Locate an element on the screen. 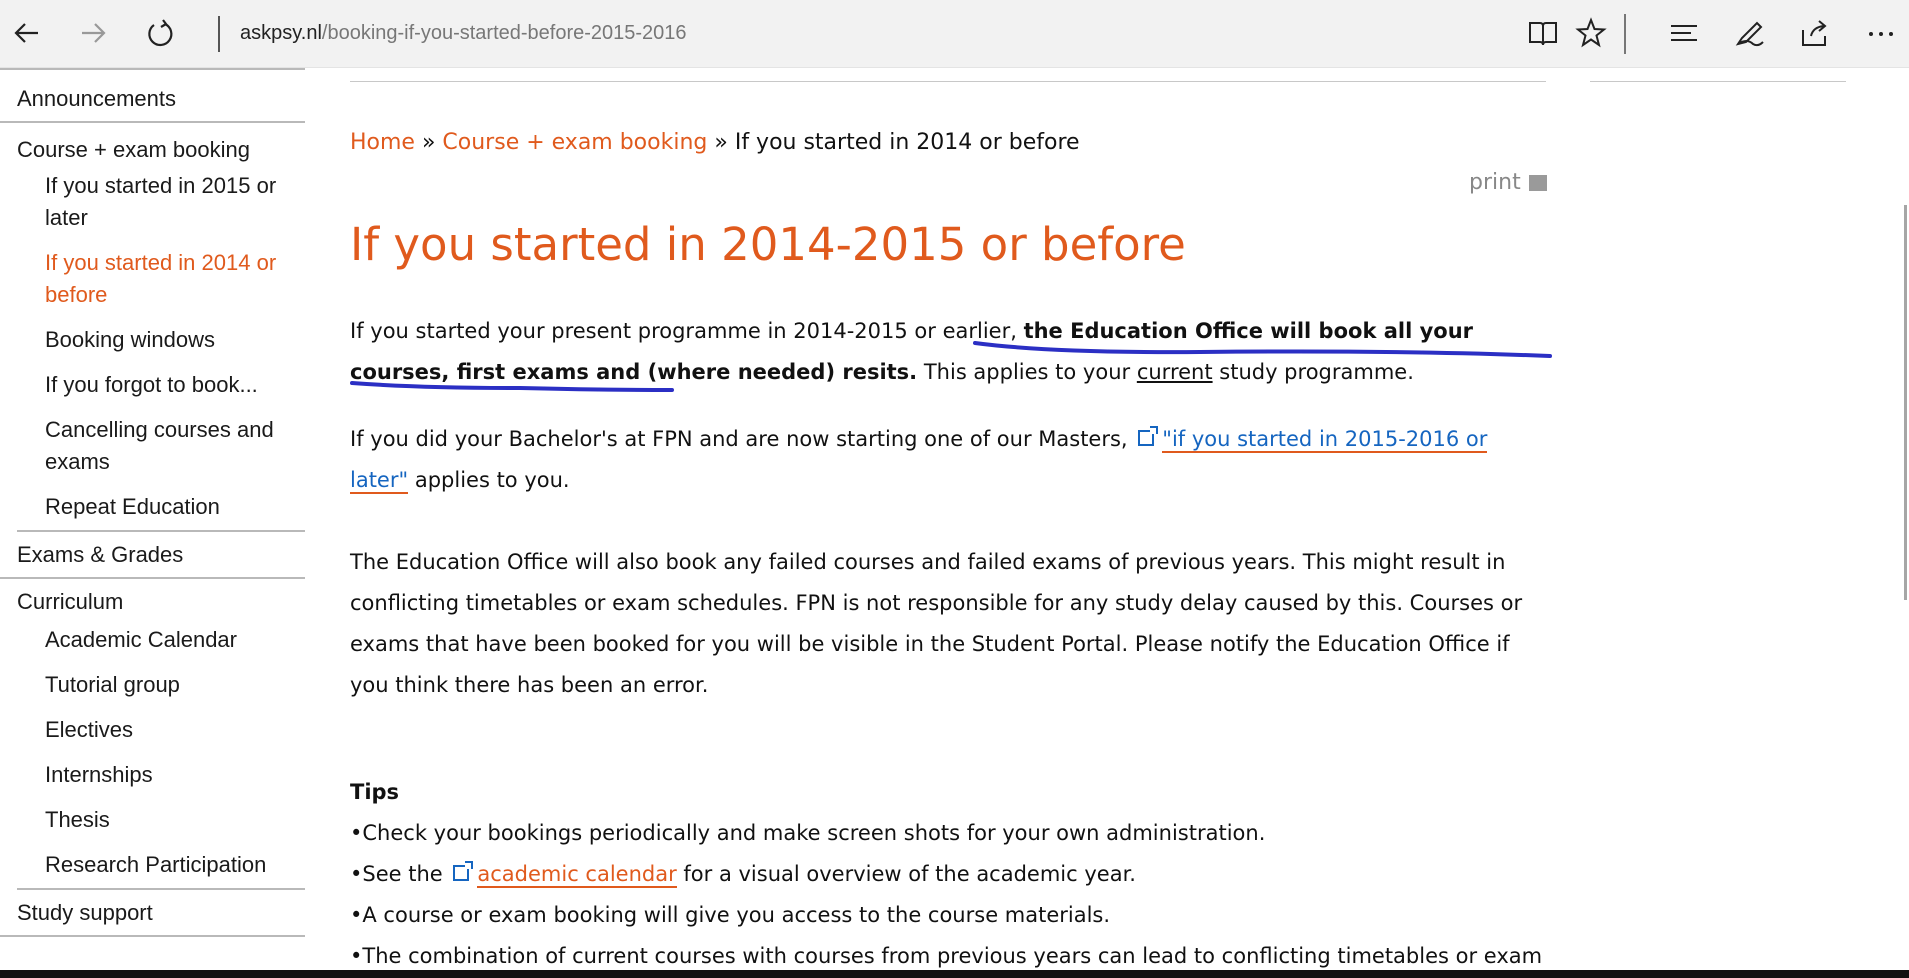 The width and height of the screenshot is (1909, 978). page-title: If you started in 2014-2015 or before is located at coordinates (768, 244).